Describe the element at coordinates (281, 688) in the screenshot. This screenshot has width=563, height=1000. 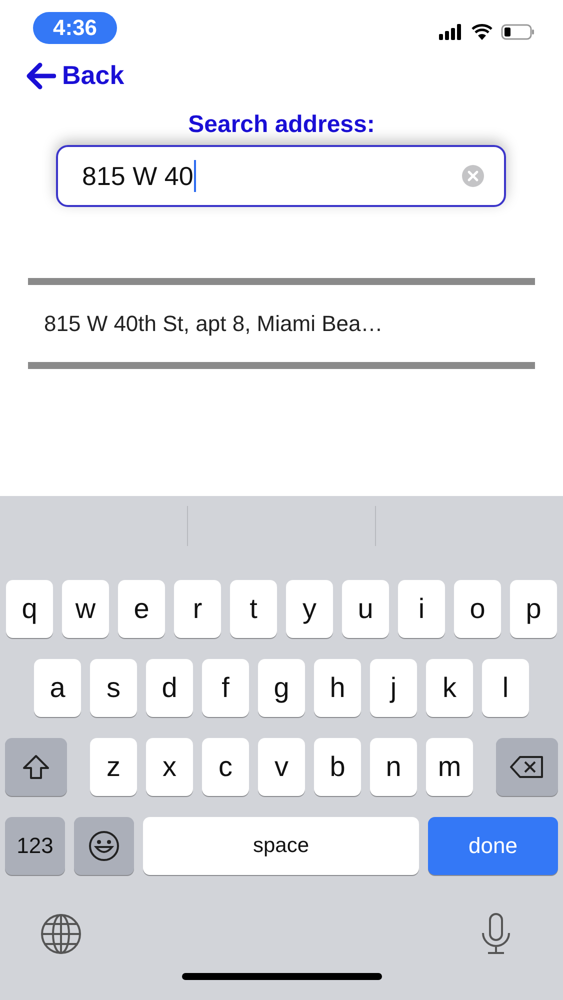
I see `letter-key: g` at that location.